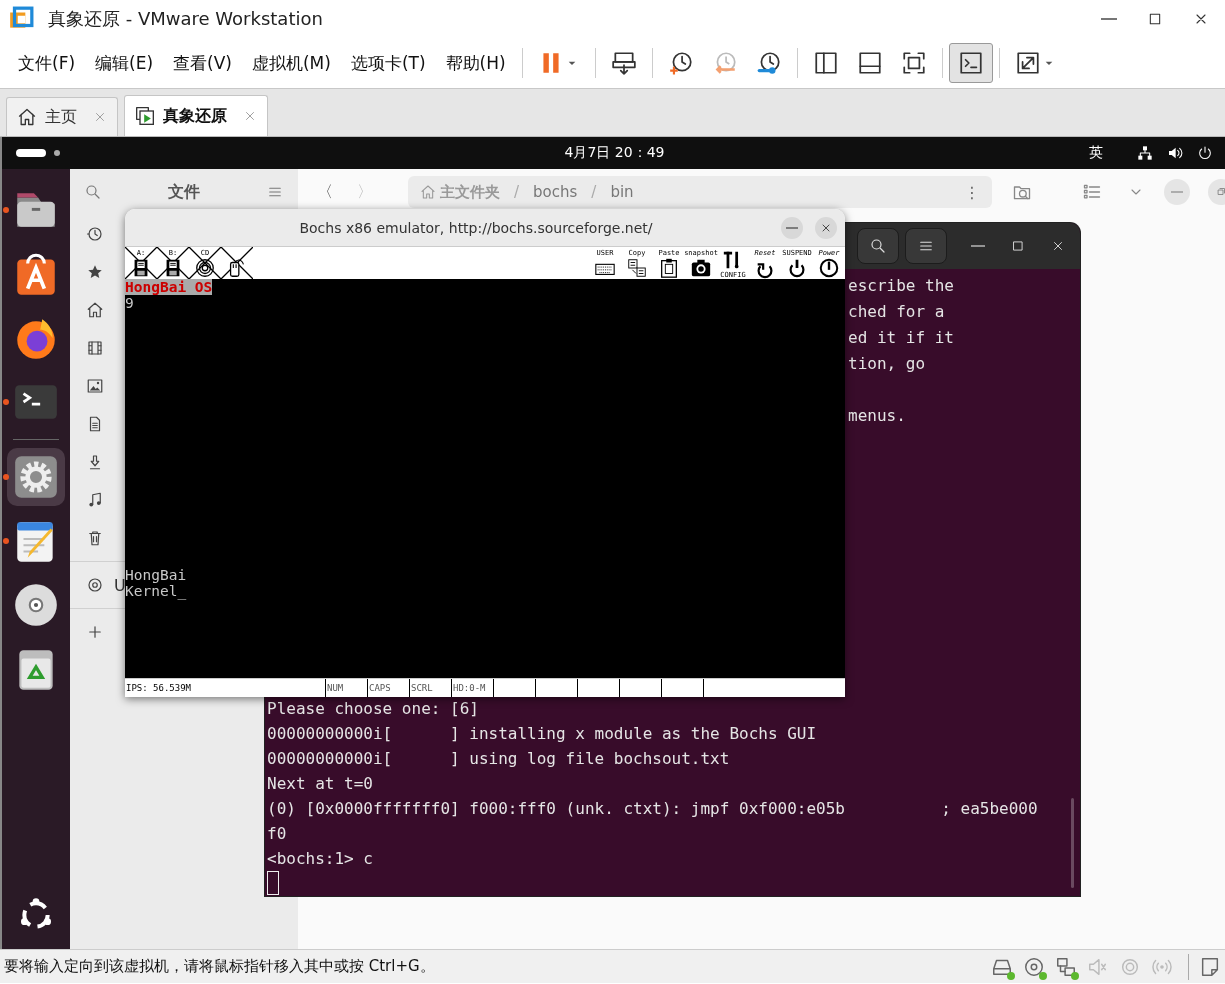 Image resolution: width=1225 pixels, height=984 pixels. I want to click on starred-icon, so click(95, 272).